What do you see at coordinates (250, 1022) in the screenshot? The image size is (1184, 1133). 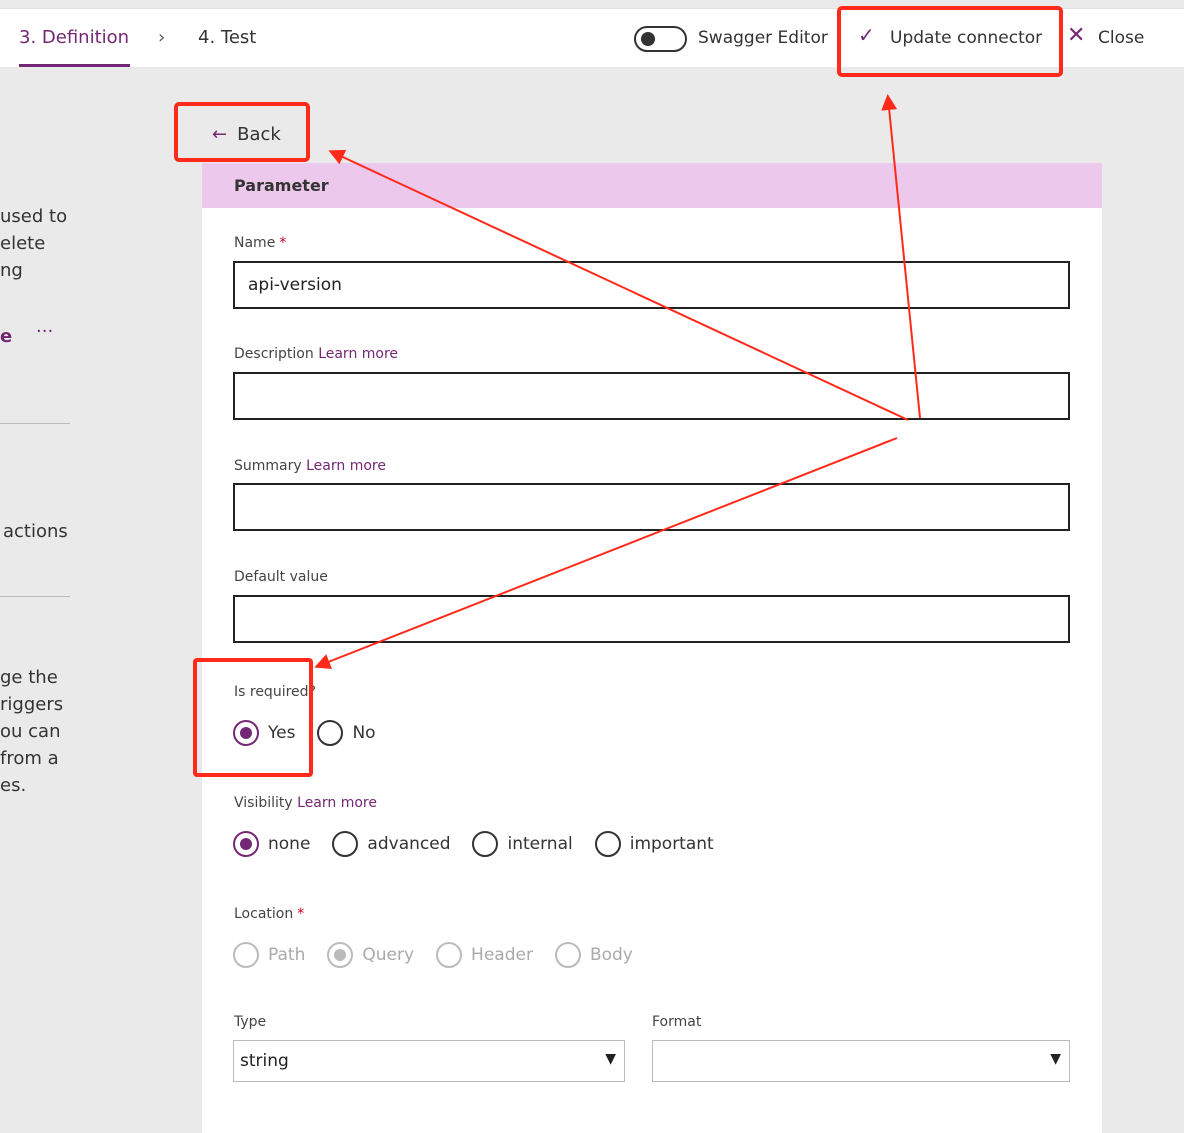 I see `type-label: Type` at bounding box center [250, 1022].